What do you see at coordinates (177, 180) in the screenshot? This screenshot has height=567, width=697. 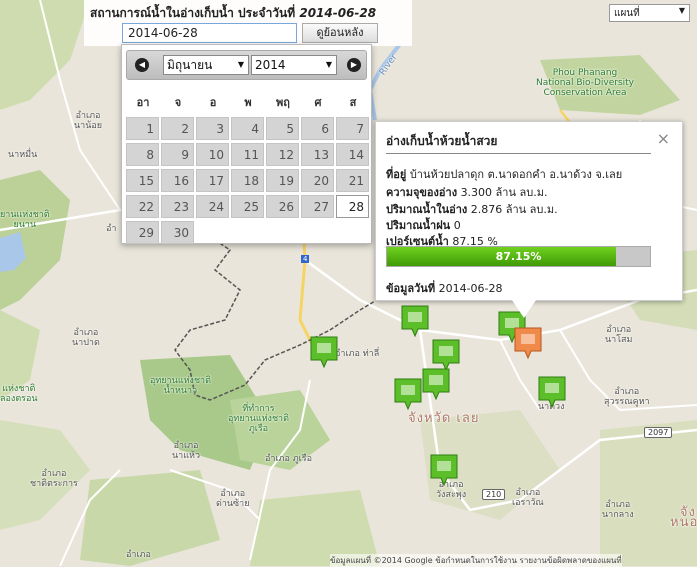 I see `calendar-day: 16` at bounding box center [177, 180].